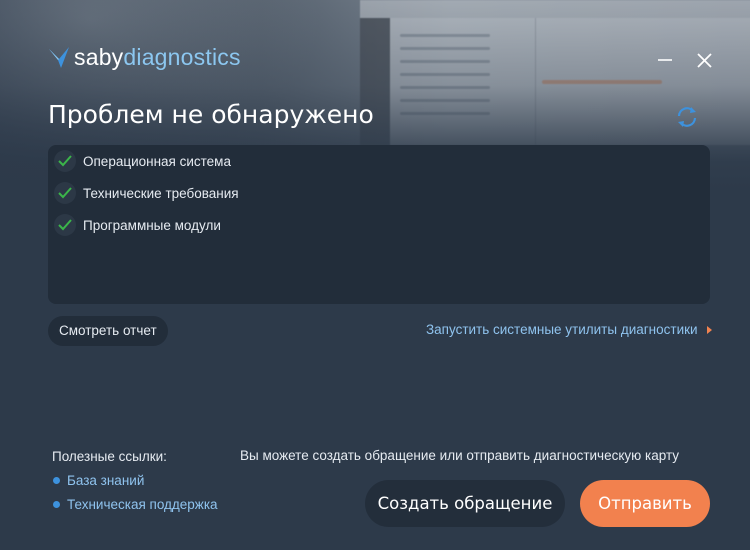 Image resolution: width=750 pixels, height=550 pixels. I want to click on close-button, so click(704, 60).